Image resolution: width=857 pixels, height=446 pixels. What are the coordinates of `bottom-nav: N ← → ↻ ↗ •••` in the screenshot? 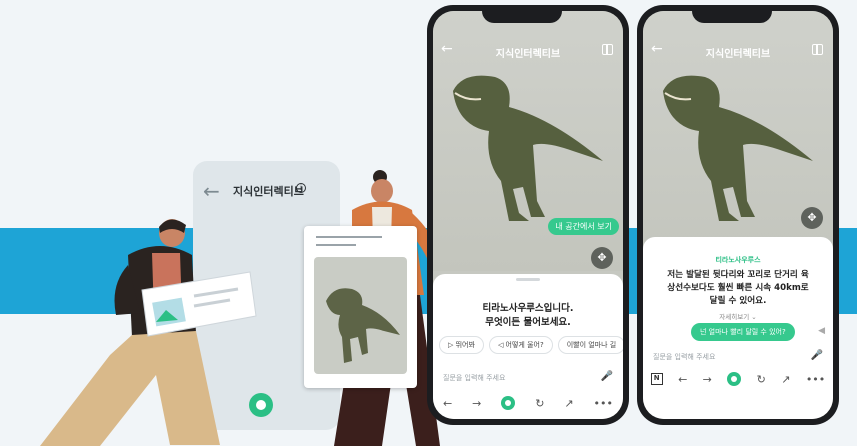 It's located at (738, 379).